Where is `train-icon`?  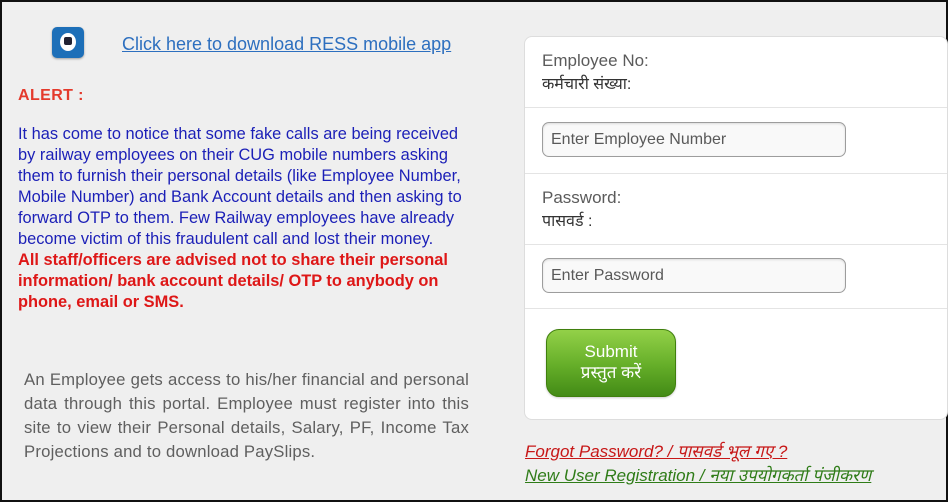
train-icon is located at coordinates (68, 41).